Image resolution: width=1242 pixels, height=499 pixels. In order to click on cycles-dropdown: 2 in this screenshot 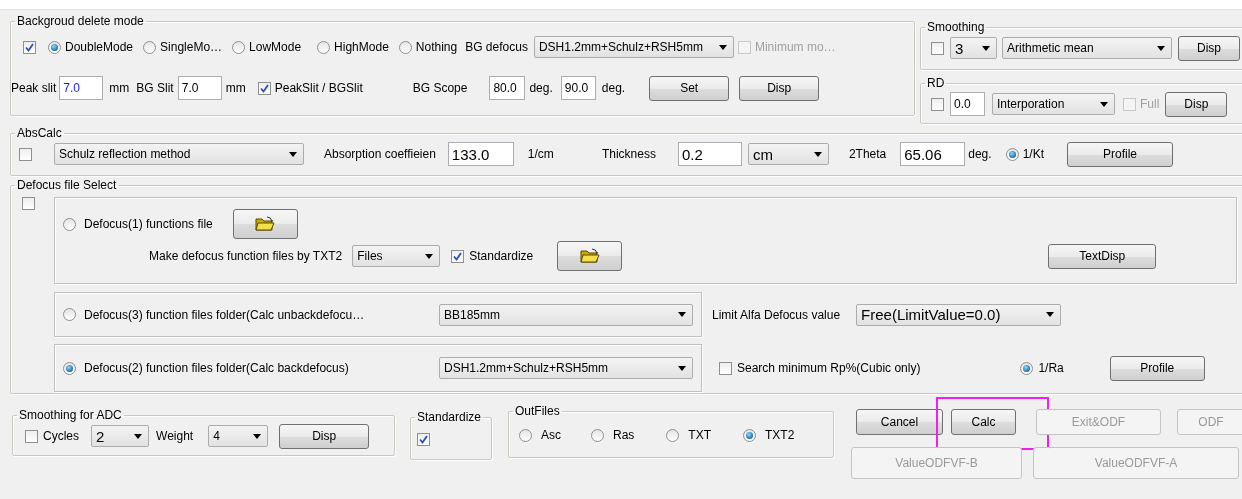, I will do `click(120, 436)`.